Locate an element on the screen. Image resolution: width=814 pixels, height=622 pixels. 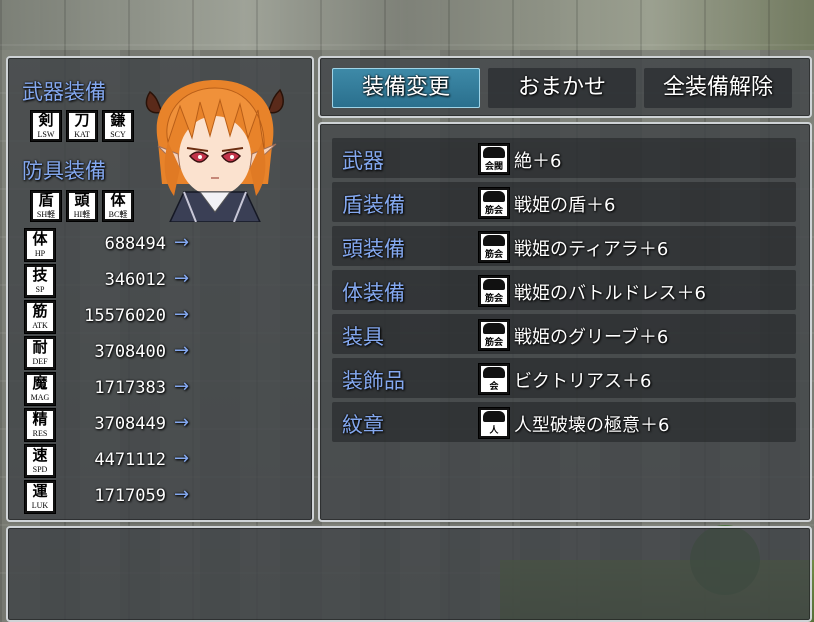
slot-shield: 盾装備 筋会 戦姫の盾＋6 is located at coordinates (564, 202).